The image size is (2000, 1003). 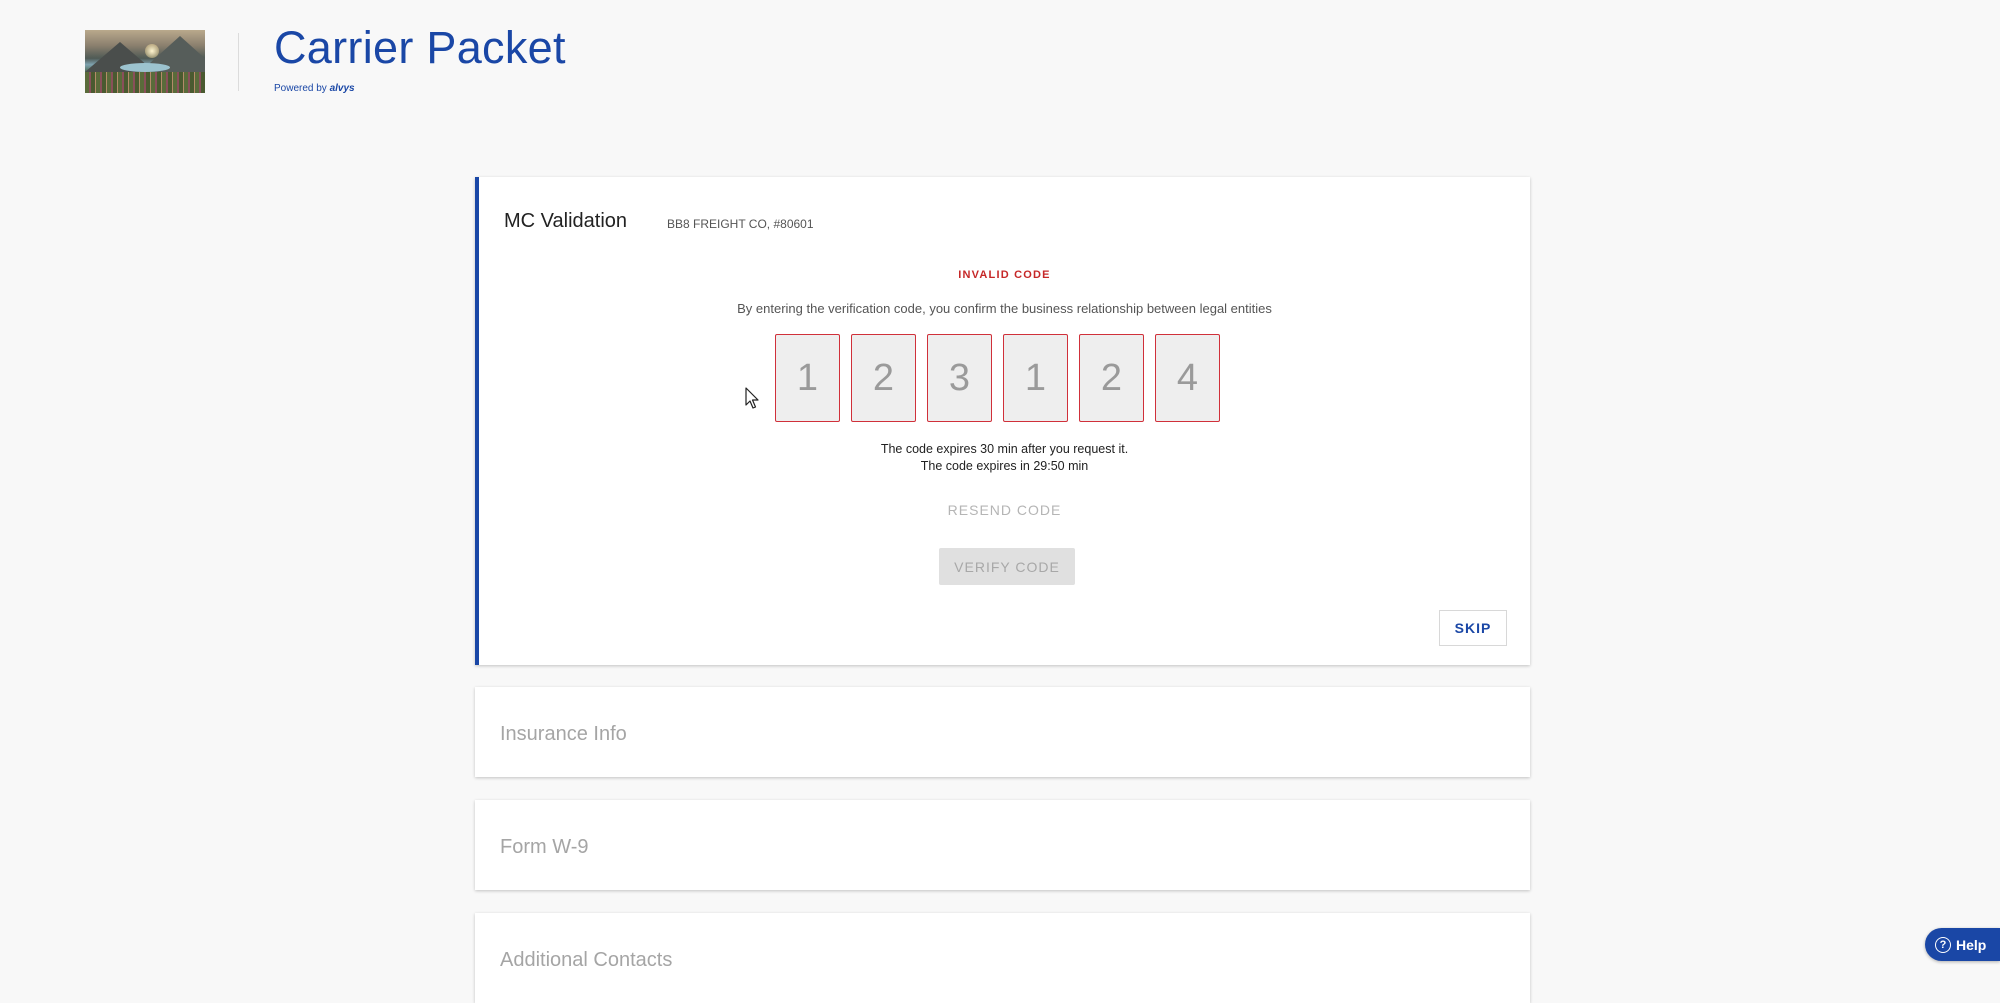 I want to click on powered-by-brand: alvys, so click(x=342, y=88).